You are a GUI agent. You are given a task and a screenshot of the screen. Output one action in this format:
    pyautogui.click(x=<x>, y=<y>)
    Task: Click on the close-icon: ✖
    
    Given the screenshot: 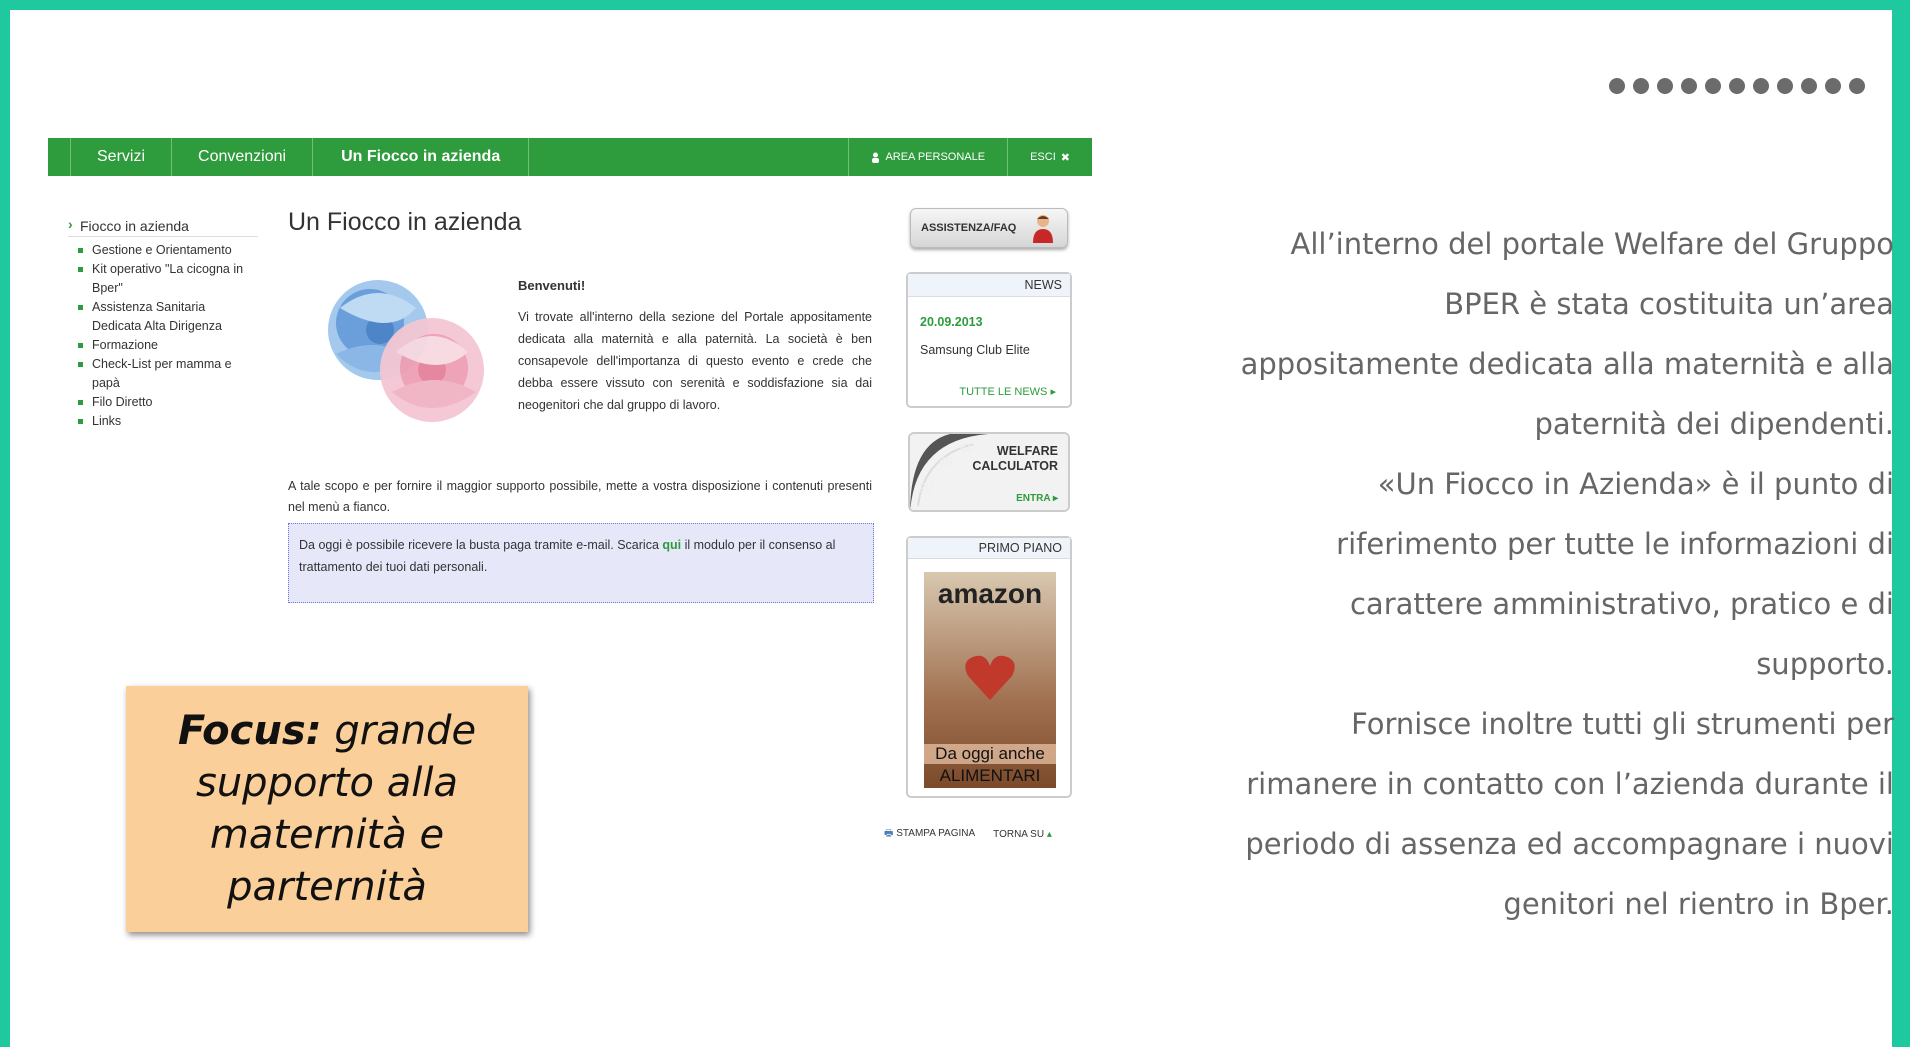 What is the action you would take?
    pyautogui.click(x=1065, y=157)
    